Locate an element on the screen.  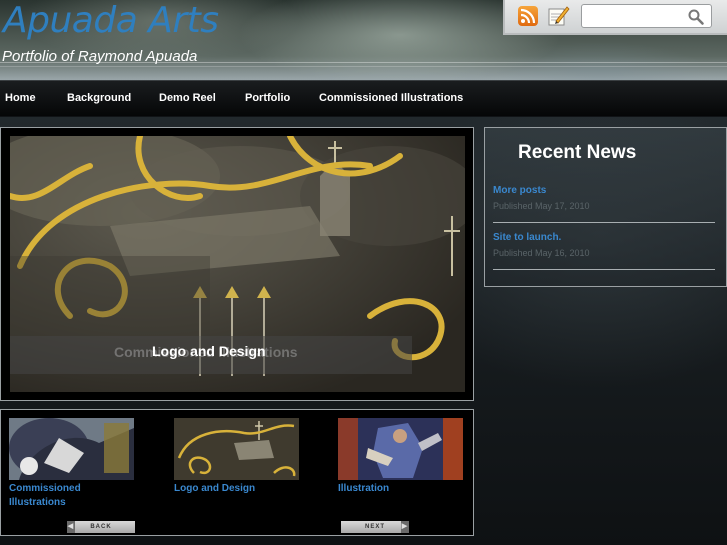
back-button-label: BACK is located at coordinates (101, 527).